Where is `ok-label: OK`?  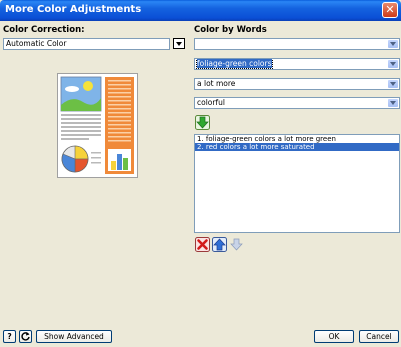 ok-label: OK is located at coordinates (334, 336).